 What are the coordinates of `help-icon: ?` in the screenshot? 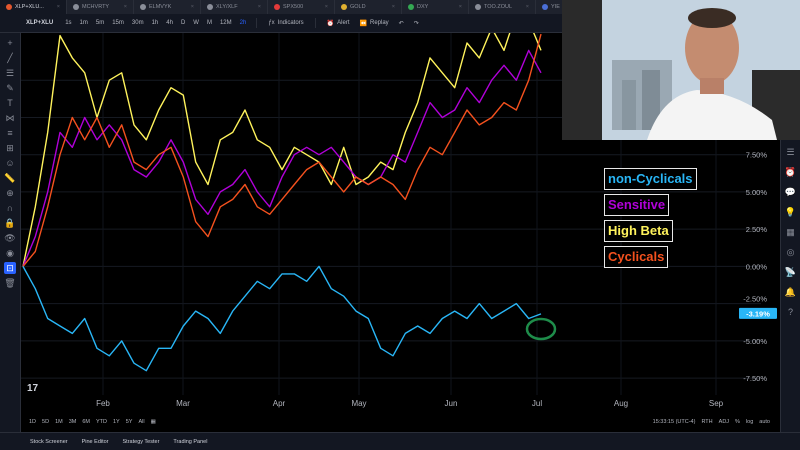 It's located at (791, 312).